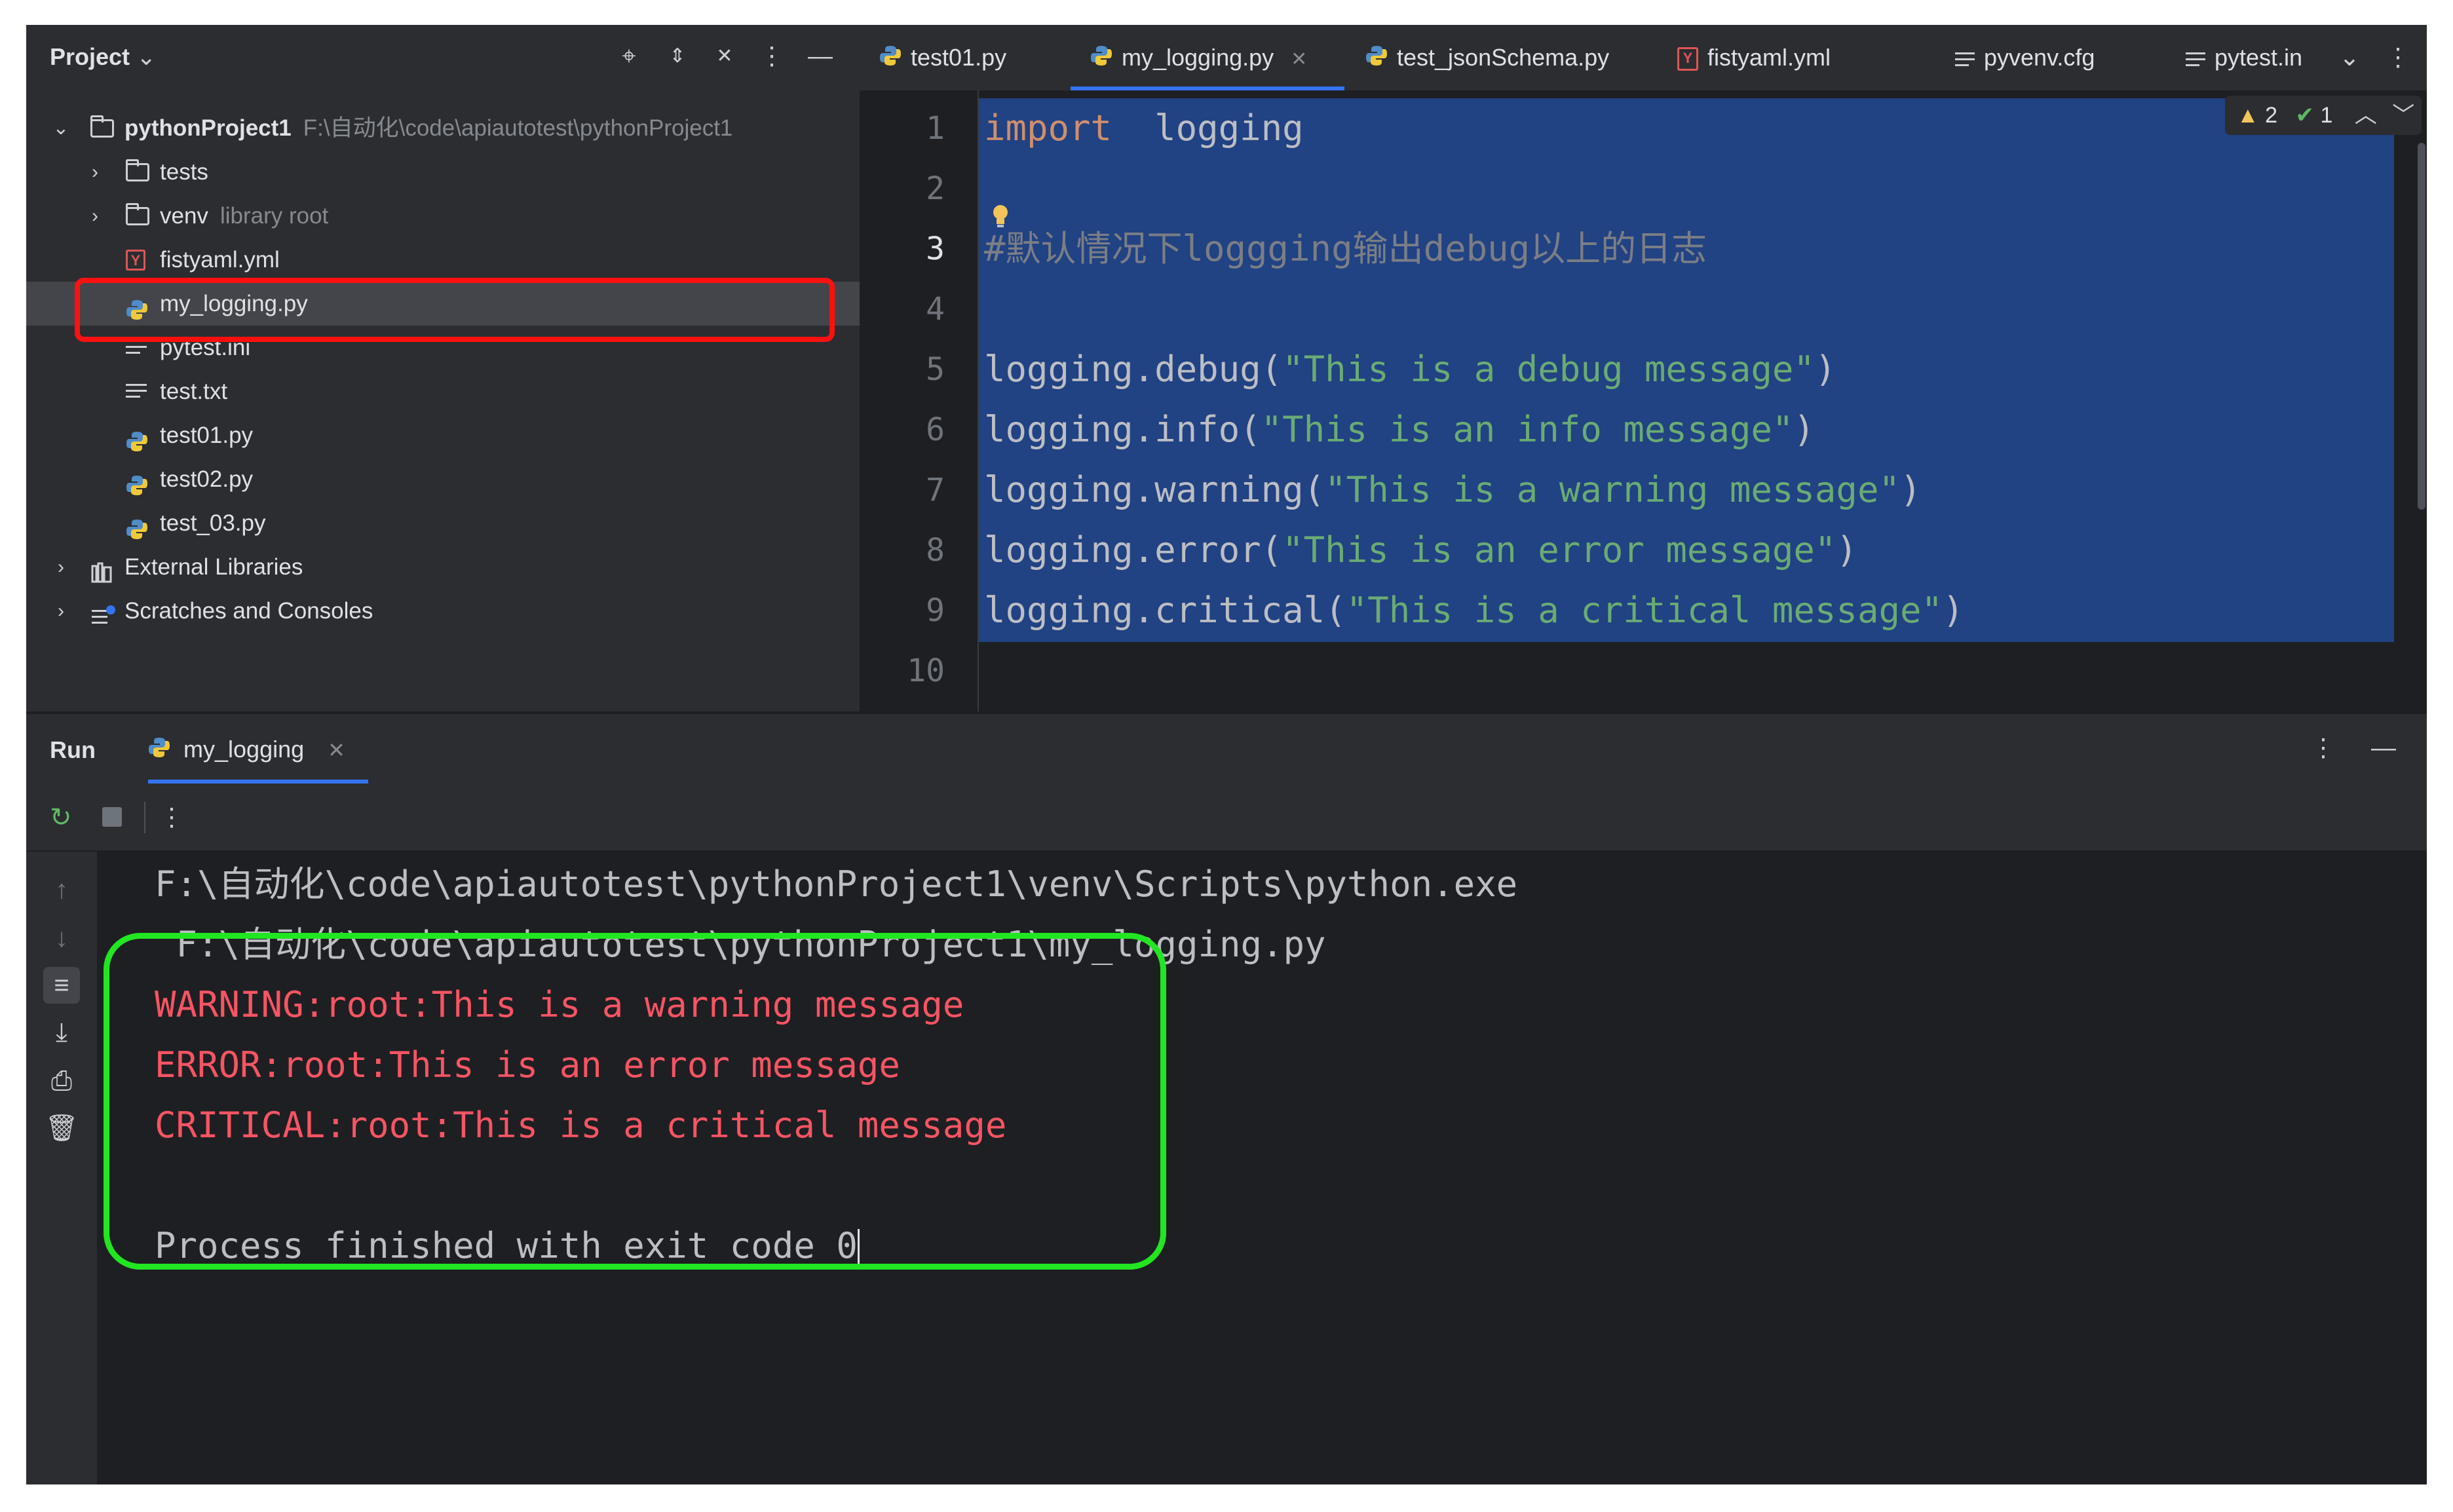 The image size is (2453, 1512). I want to click on run-tab-label: my_logging, so click(244, 749).